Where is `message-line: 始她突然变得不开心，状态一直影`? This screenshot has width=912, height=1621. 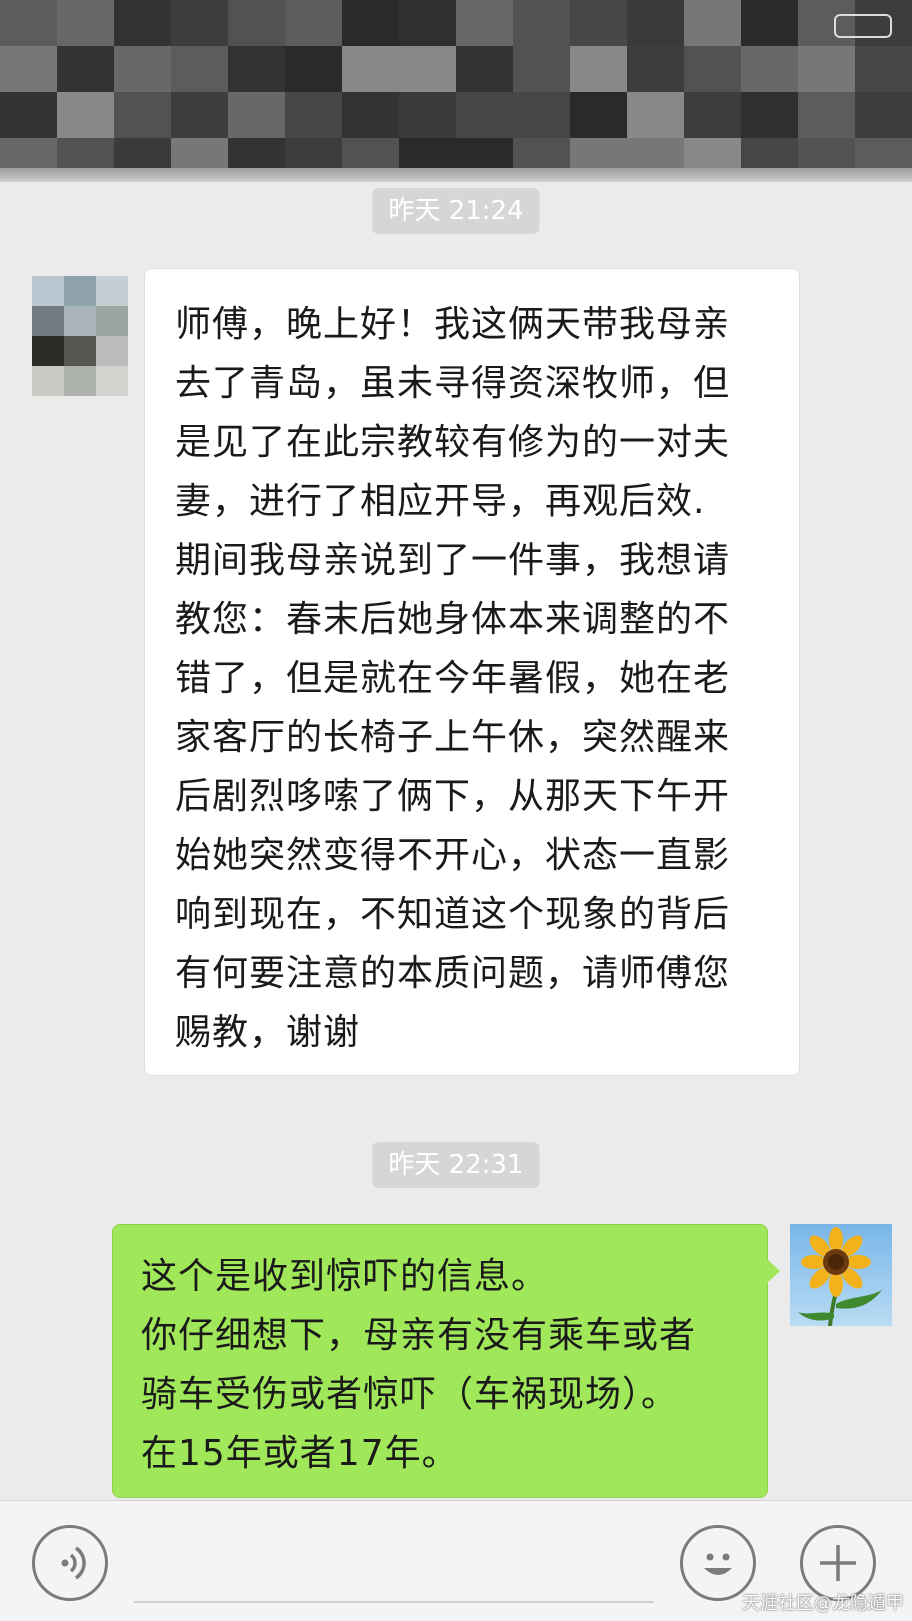
message-line: 始她突然变得不开心，状态一直影 is located at coordinates (453, 855).